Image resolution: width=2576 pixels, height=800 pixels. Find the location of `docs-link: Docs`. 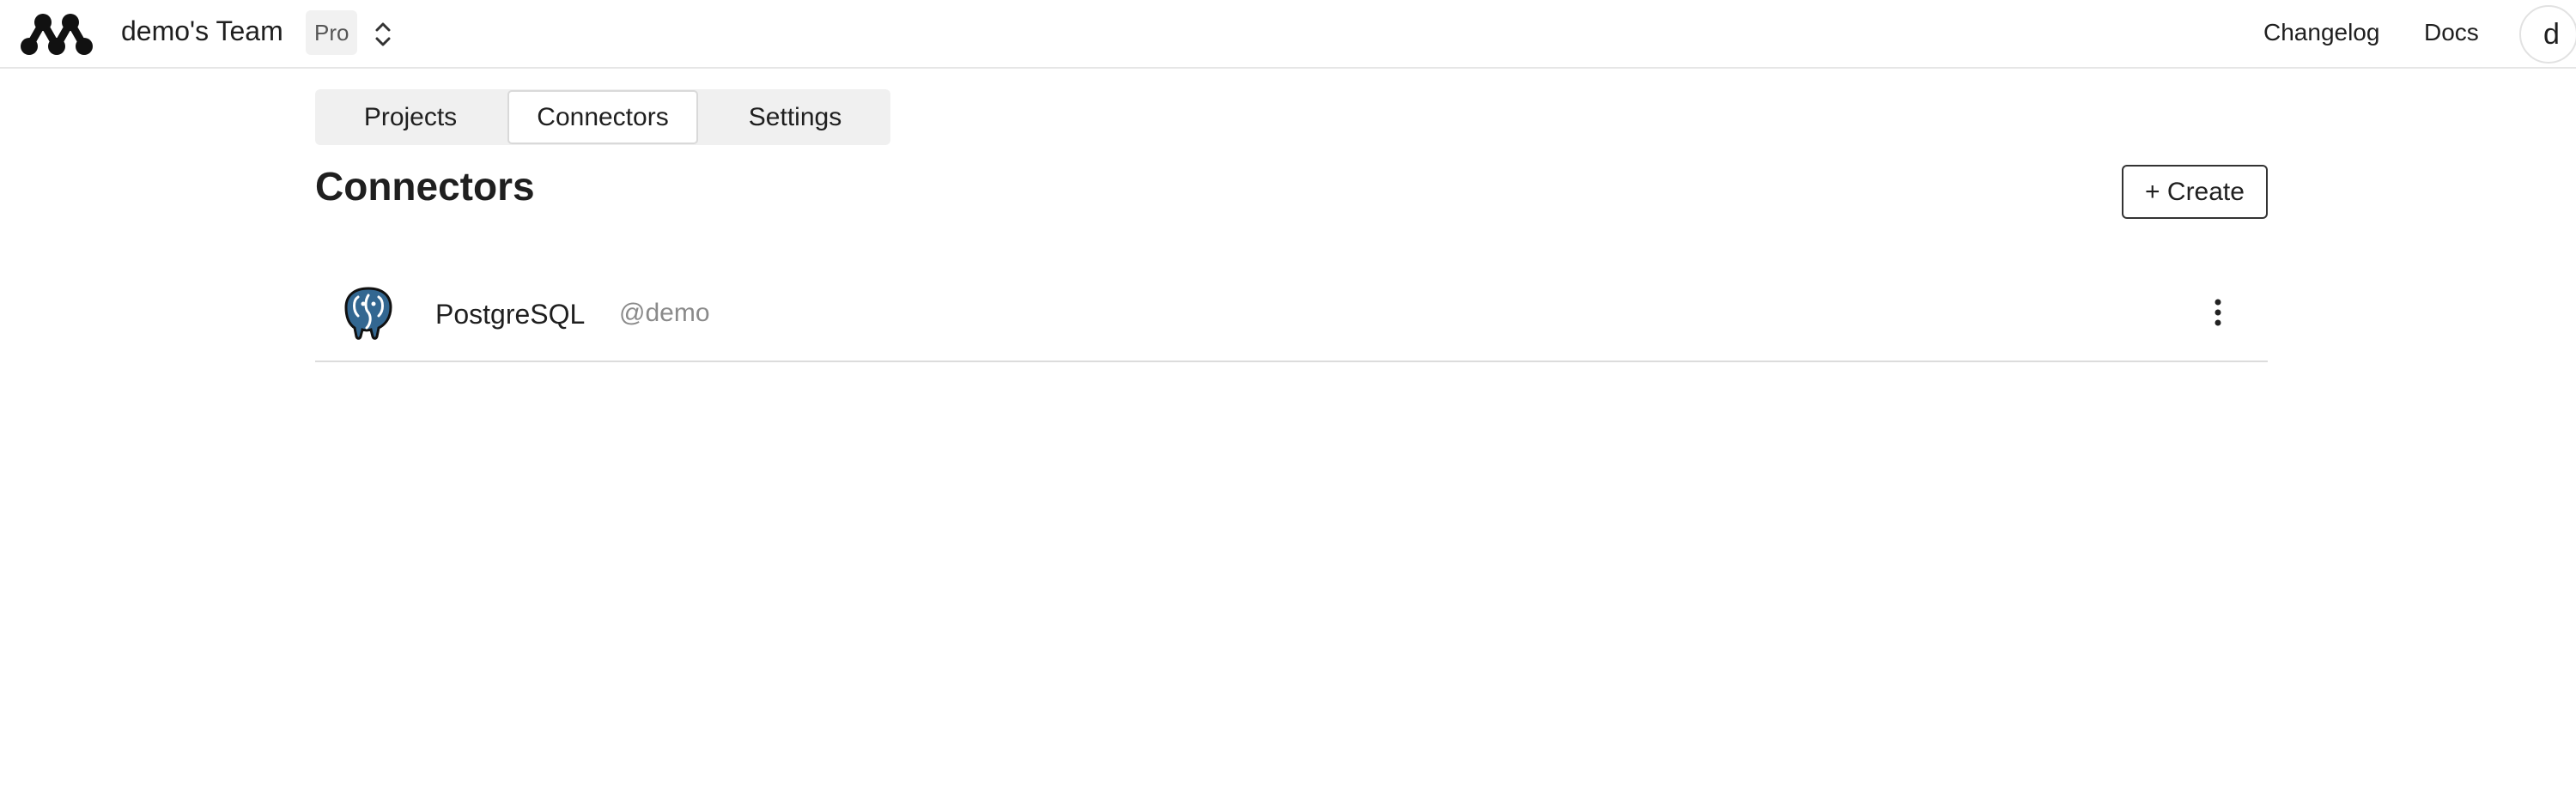

docs-link: Docs is located at coordinates (2451, 33).